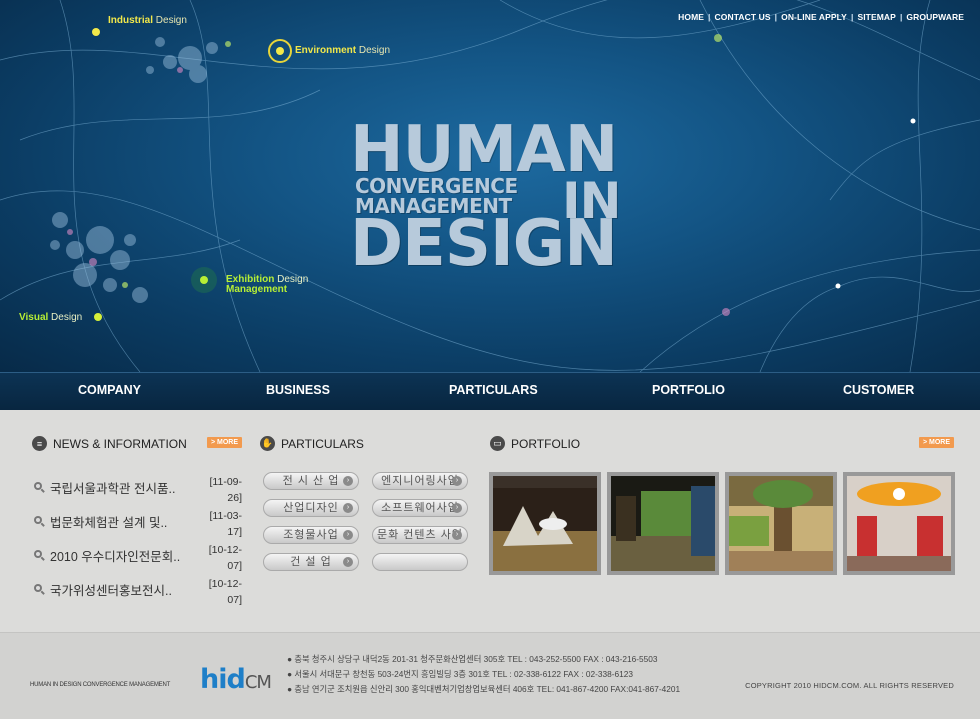 This screenshot has width=980, height=719. Describe the element at coordinates (312, 443) in the screenshot. I see `particulars-section-title: ✋ PARTICULARS` at that location.